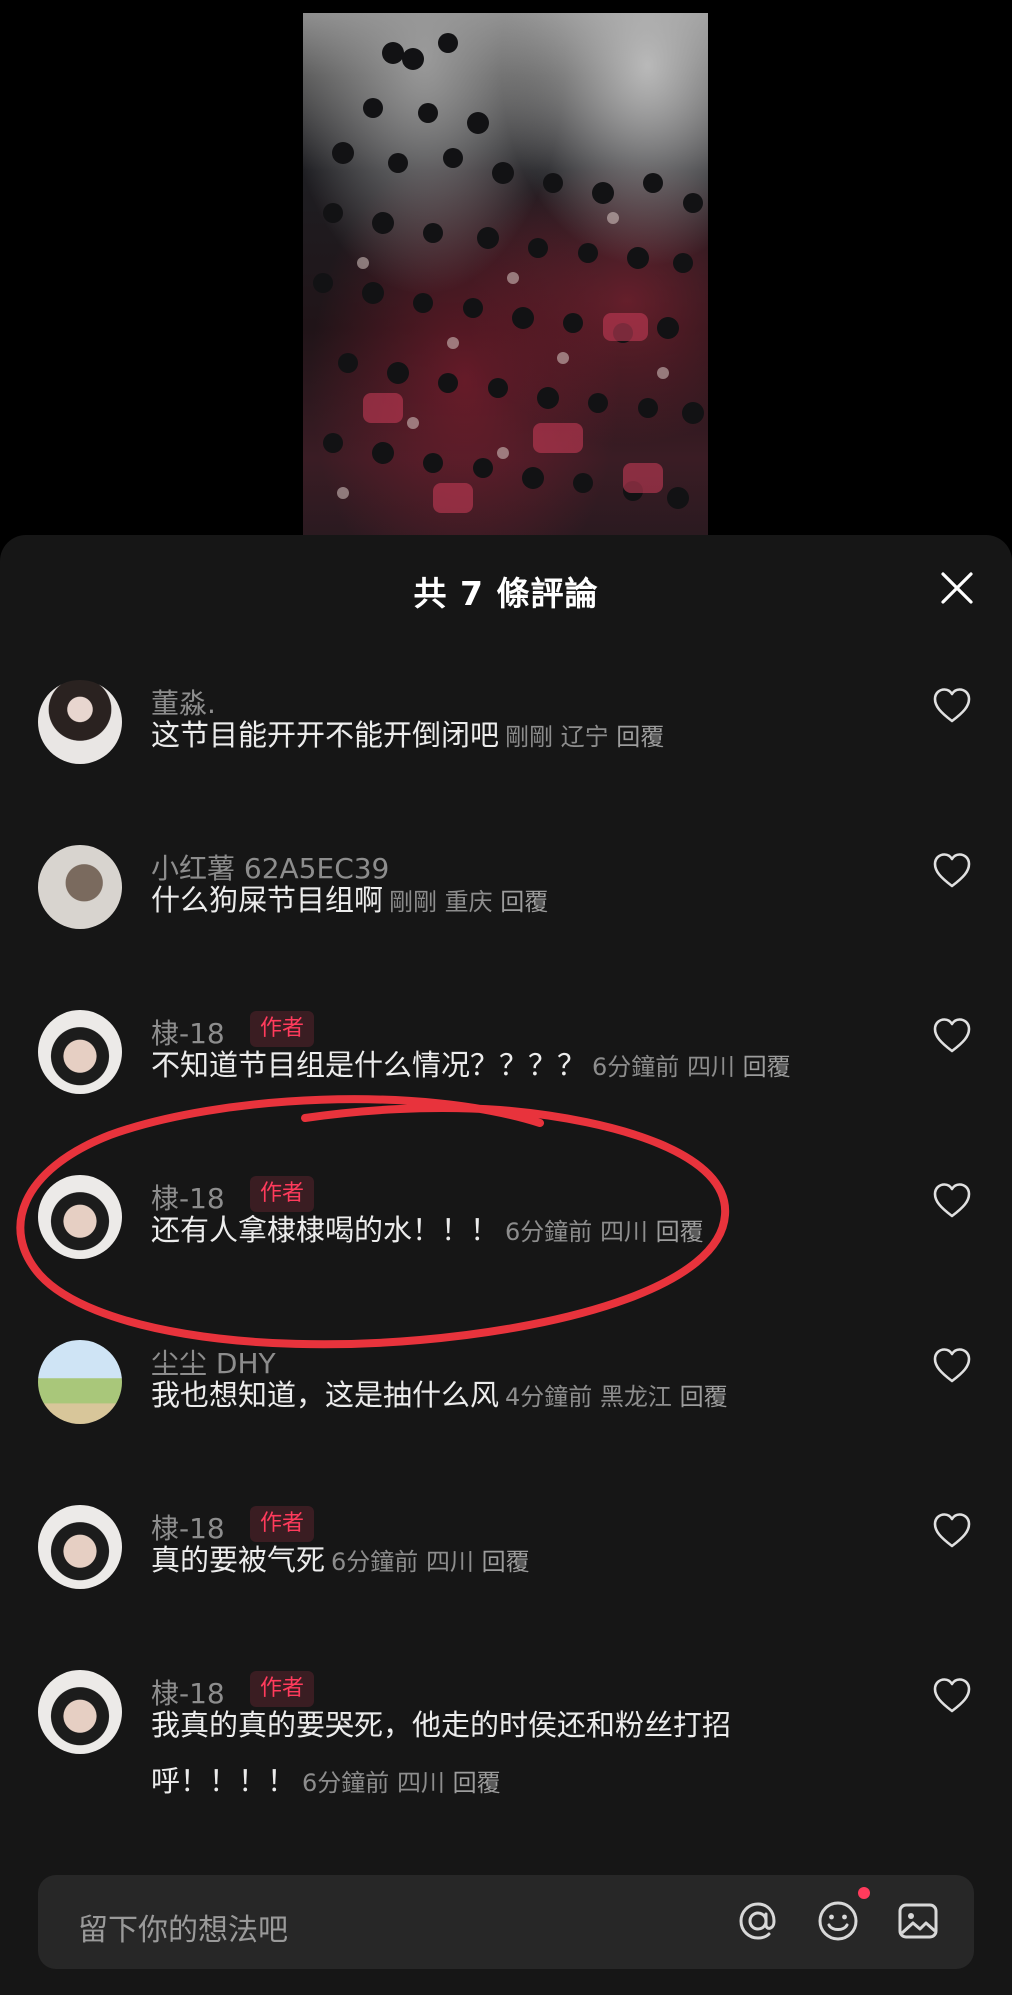 The width and height of the screenshot is (1012, 1995). I want to click on comment-location: 辽宁, so click(584, 737).